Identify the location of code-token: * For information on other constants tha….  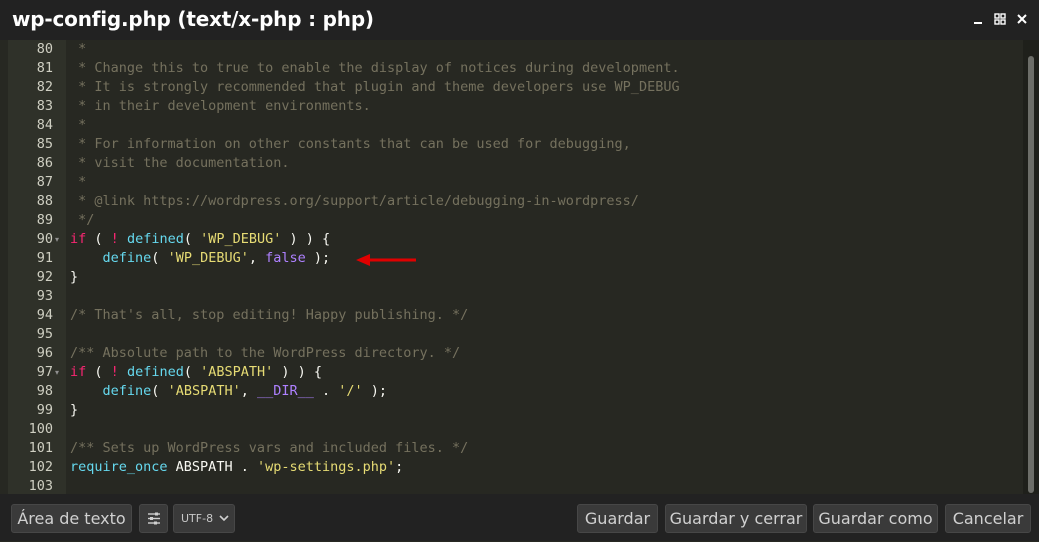
(350, 144).